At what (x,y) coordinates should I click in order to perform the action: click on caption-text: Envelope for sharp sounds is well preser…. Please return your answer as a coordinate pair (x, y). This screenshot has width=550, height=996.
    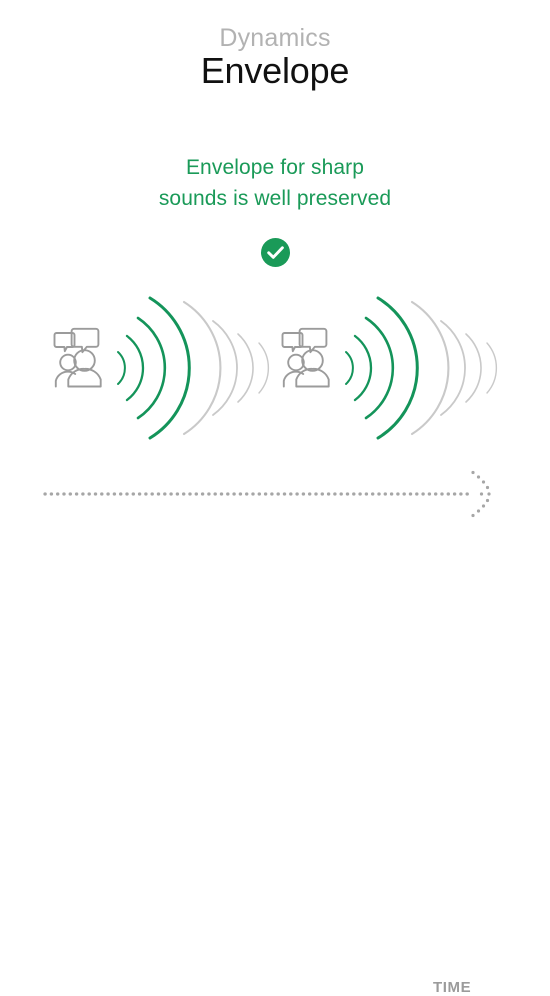
    Looking at the image, I should click on (275, 183).